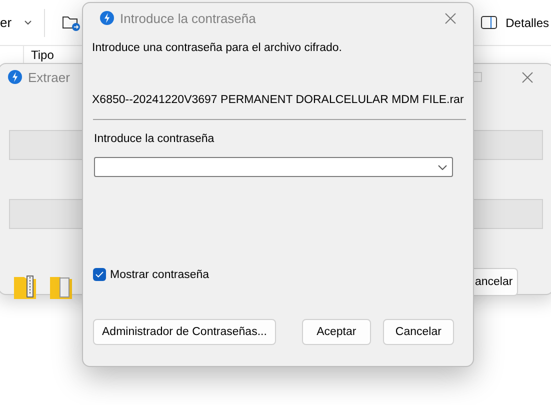 This screenshot has width=551, height=405. Describe the element at coordinates (496, 282) in the screenshot. I see `cancel-button: ancelar` at that location.